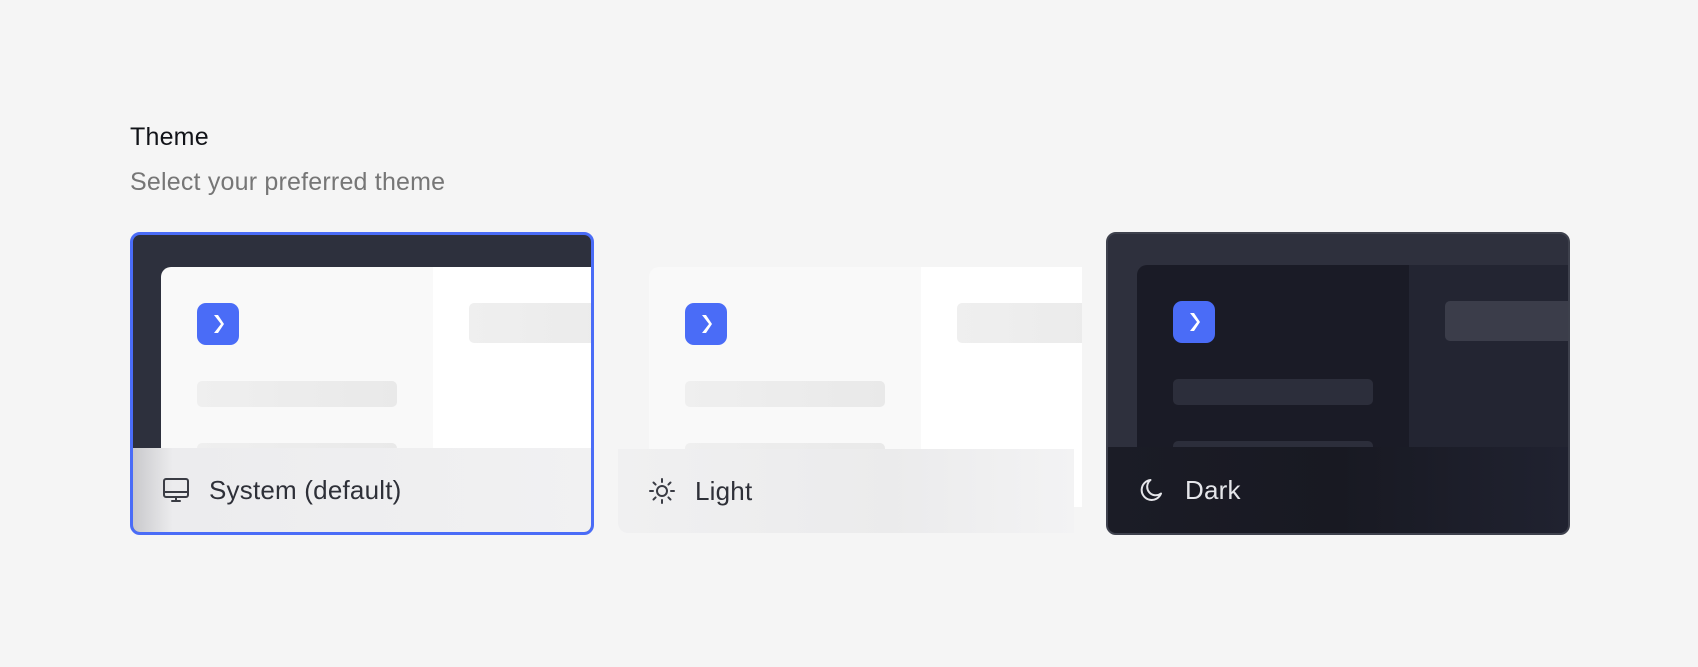 Image resolution: width=1698 pixels, height=667 pixels. Describe the element at coordinates (305, 489) in the screenshot. I see `theme-option-label: System (default)` at that location.